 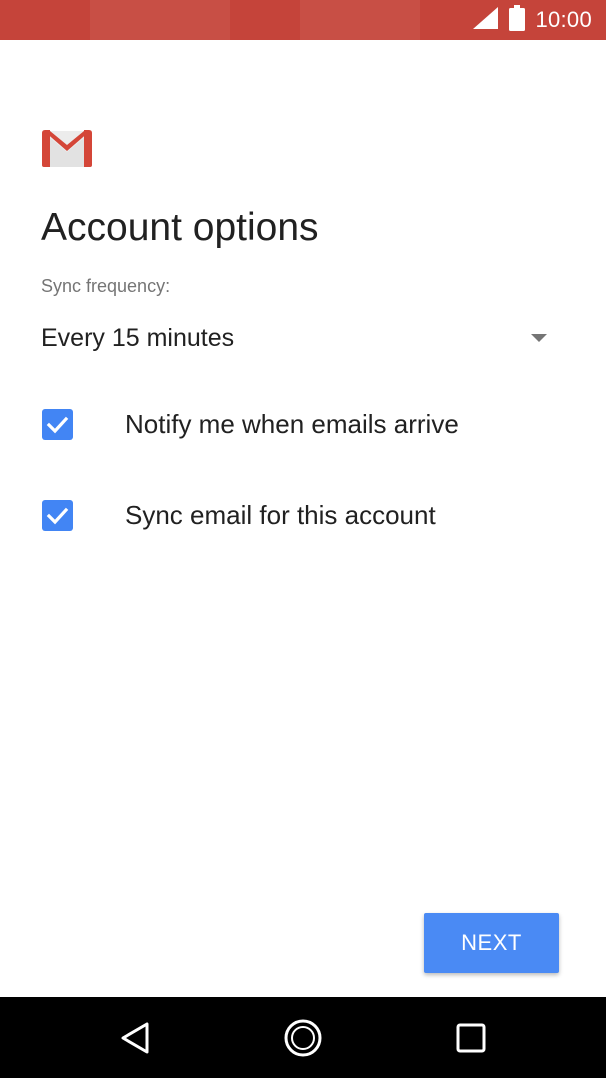 I want to click on back-icon, so click(x=135, y=1037).